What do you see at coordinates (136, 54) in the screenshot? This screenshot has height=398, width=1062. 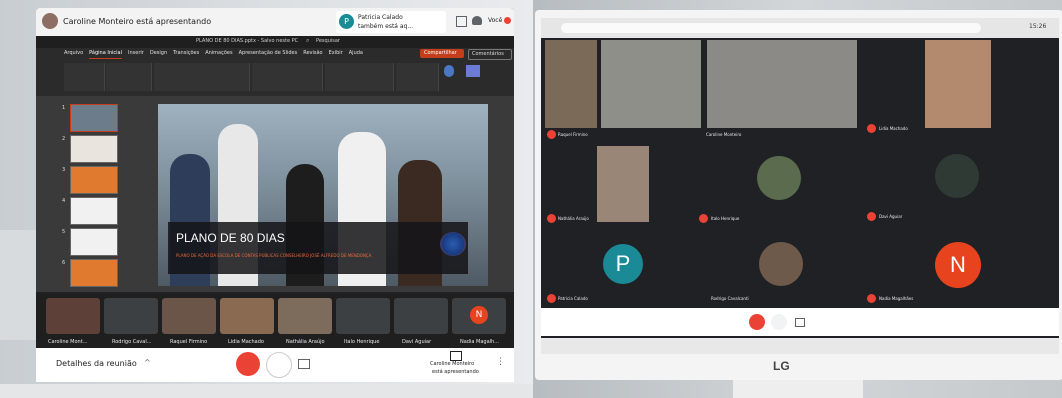 I see `ppt-tab-inserir: Inserir` at bounding box center [136, 54].